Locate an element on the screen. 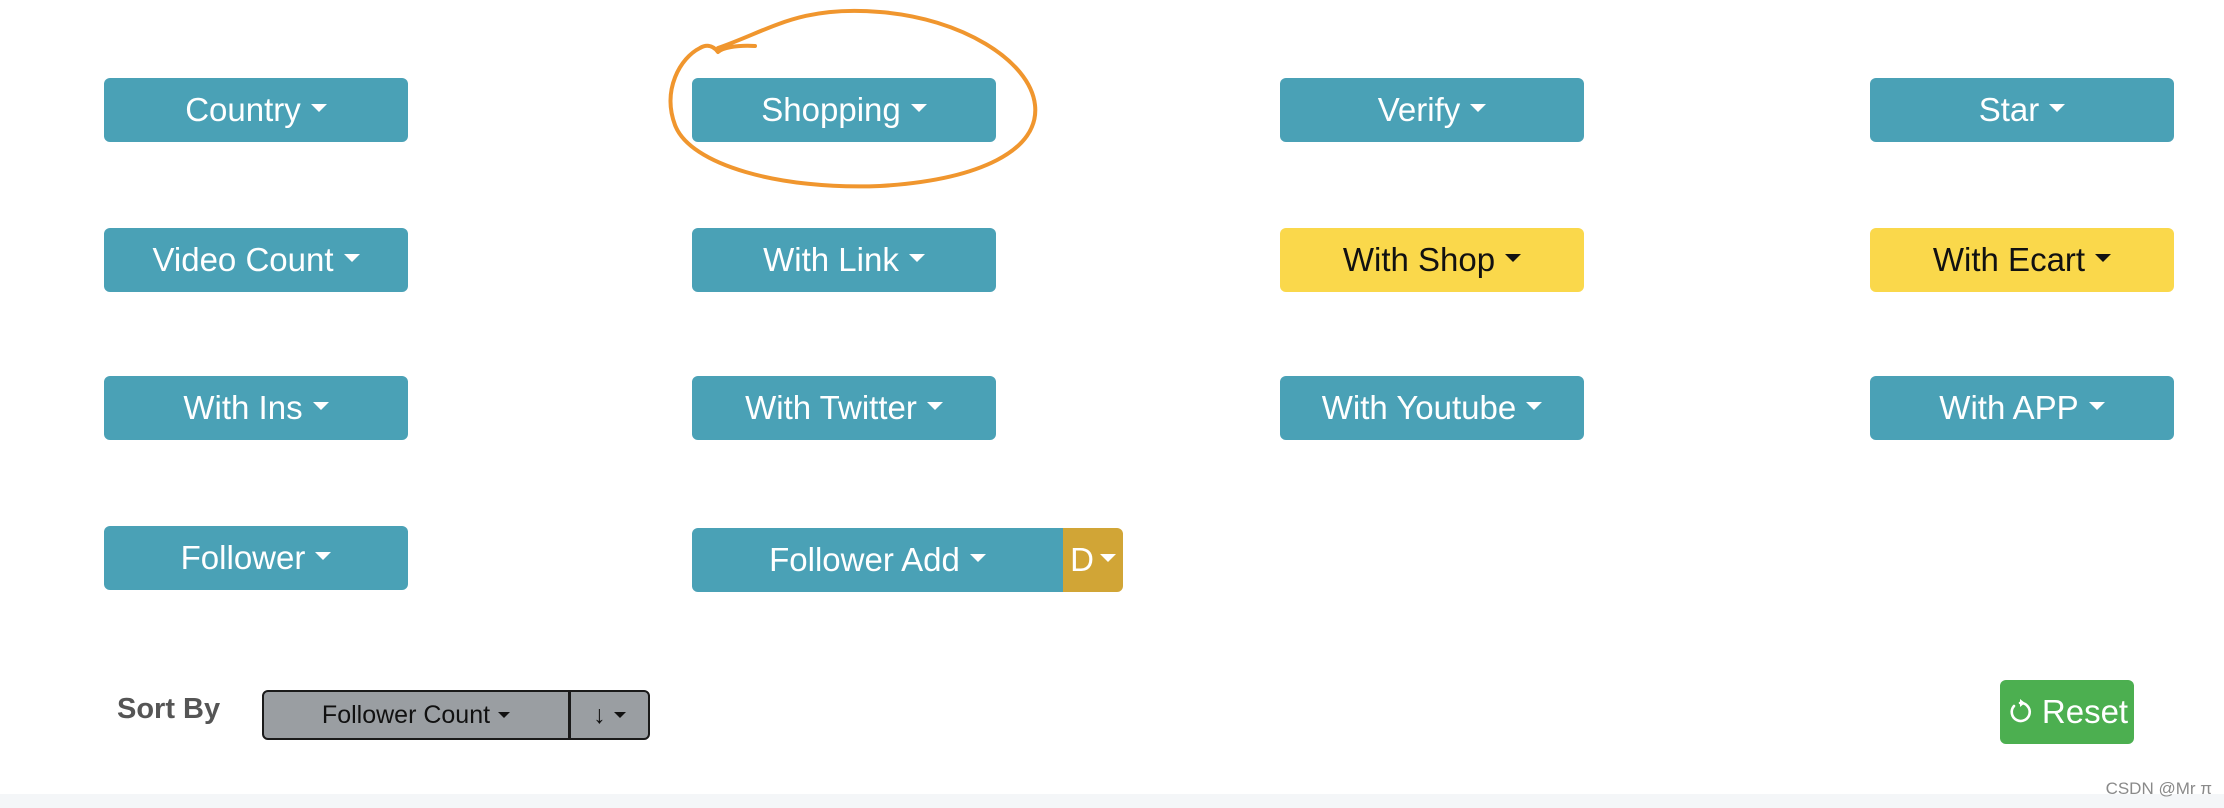  with-twitter-label: With Twitter is located at coordinates (831, 407).